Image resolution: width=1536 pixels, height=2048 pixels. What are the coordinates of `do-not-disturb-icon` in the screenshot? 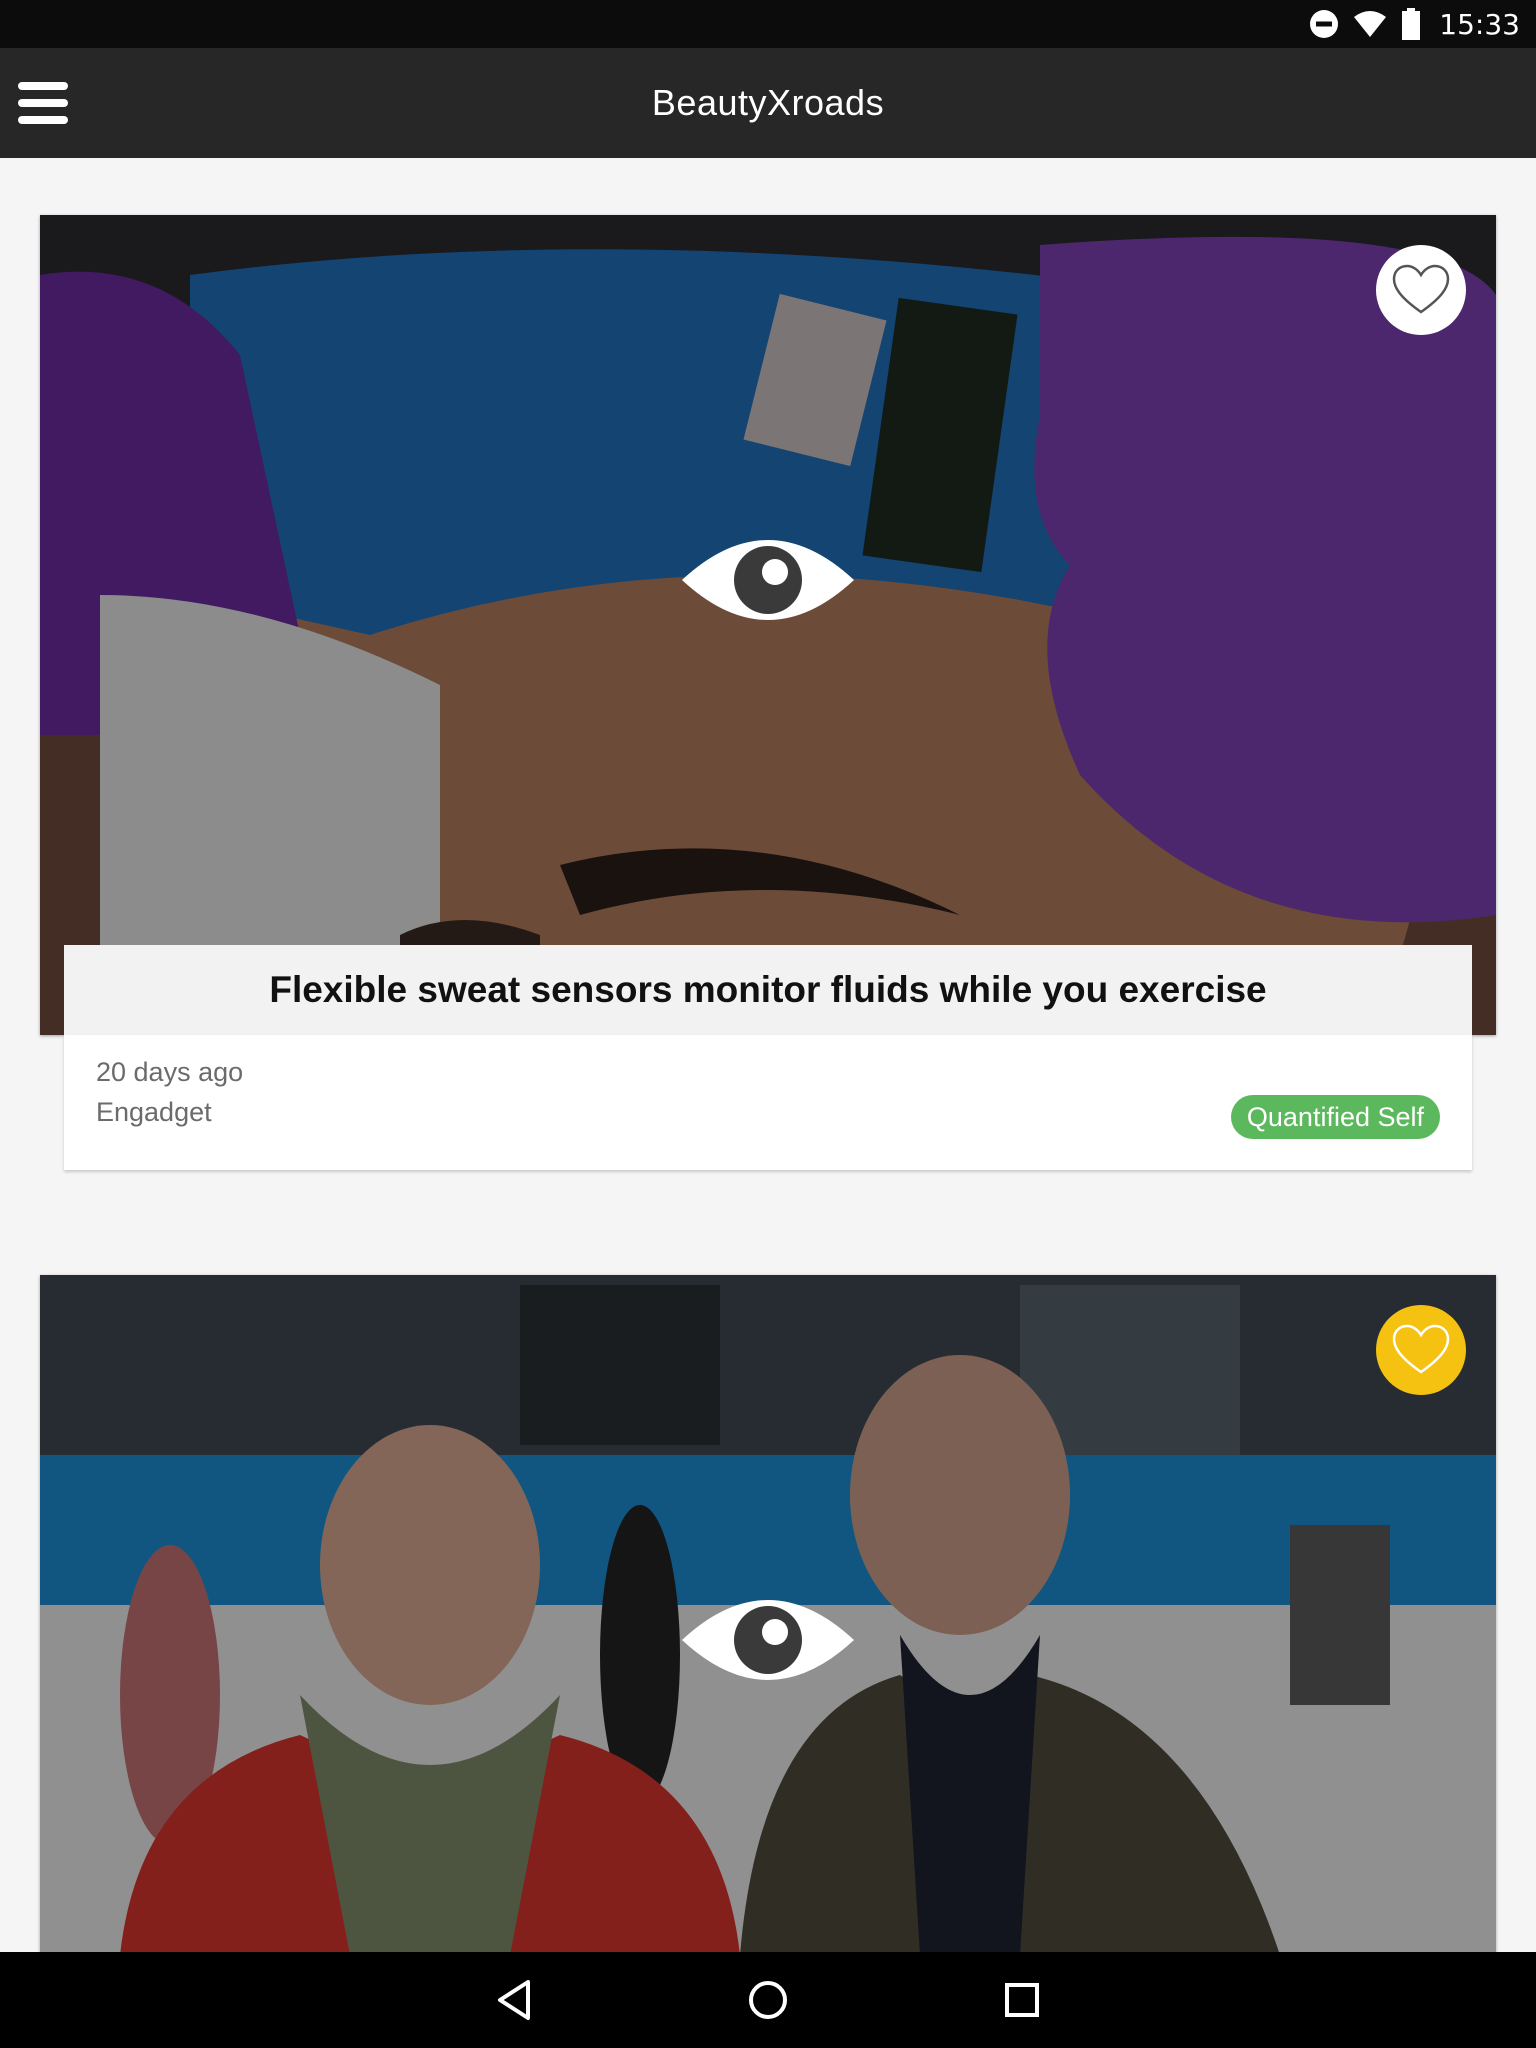 It's located at (1324, 24).